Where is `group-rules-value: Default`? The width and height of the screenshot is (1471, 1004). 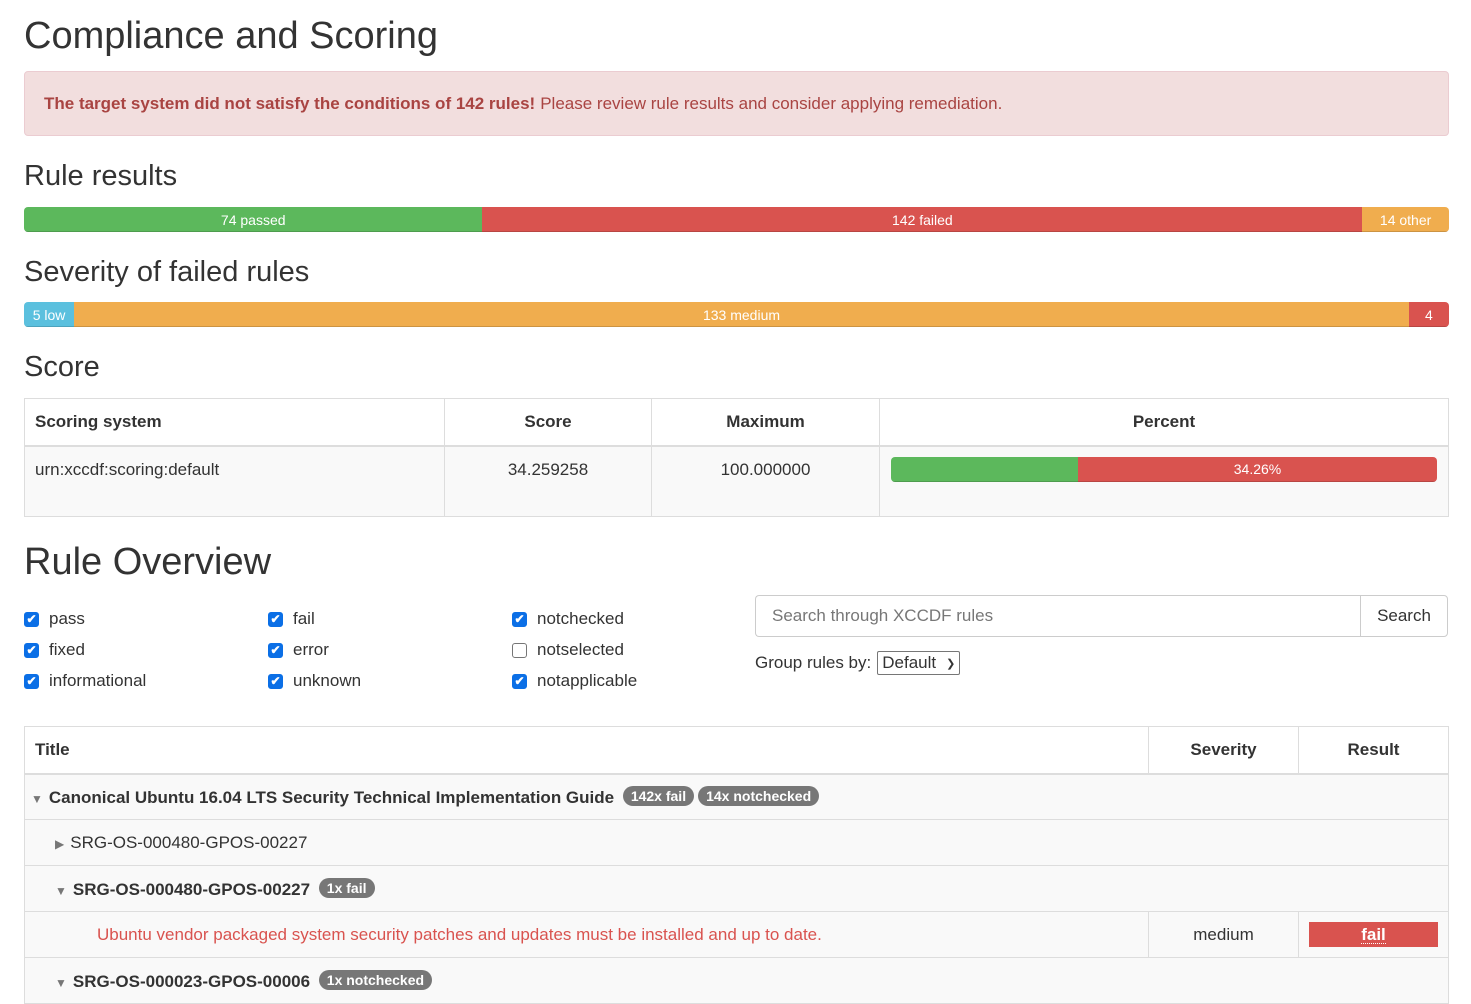
group-rules-value: Default is located at coordinates (909, 662).